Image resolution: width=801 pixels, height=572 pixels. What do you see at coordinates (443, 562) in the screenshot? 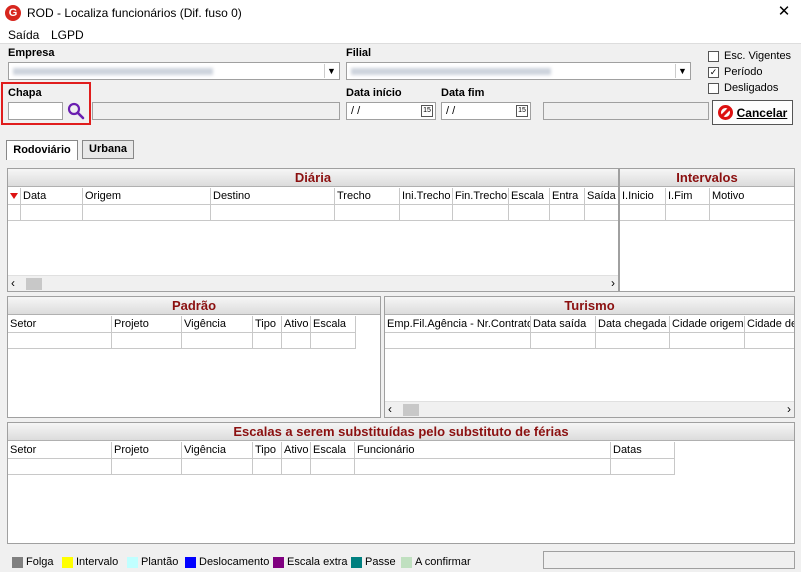
I see `legend-a-confirmar-label: A confirmar` at bounding box center [443, 562].